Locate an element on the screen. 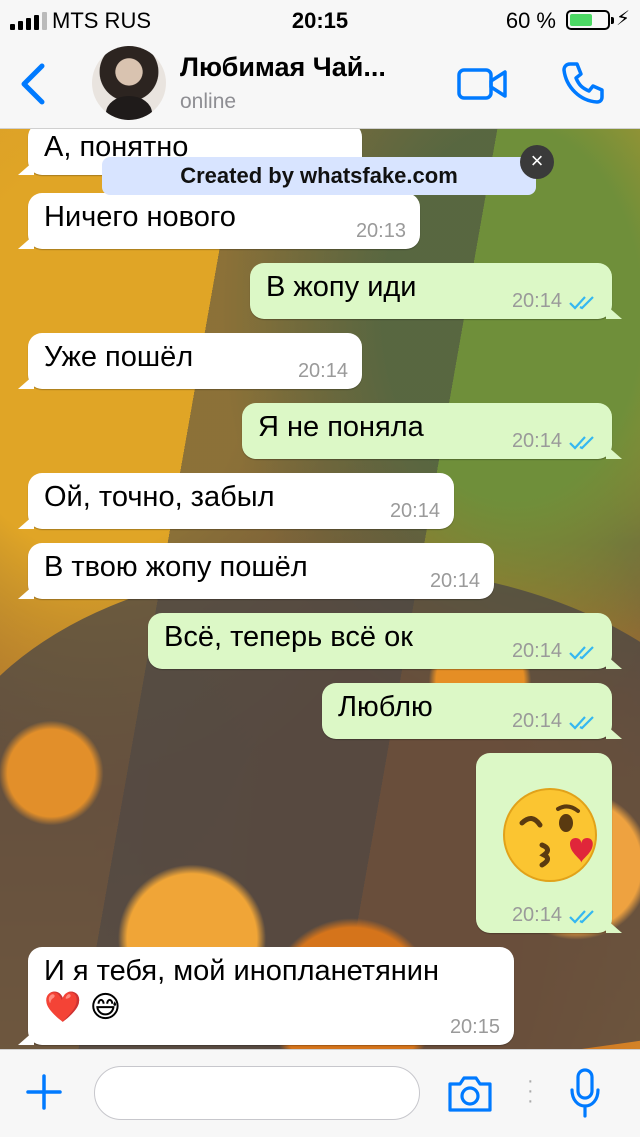 The width and height of the screenshot is (640, 1137). message-text: Уже пошёл is located at coordinates (119, 357).